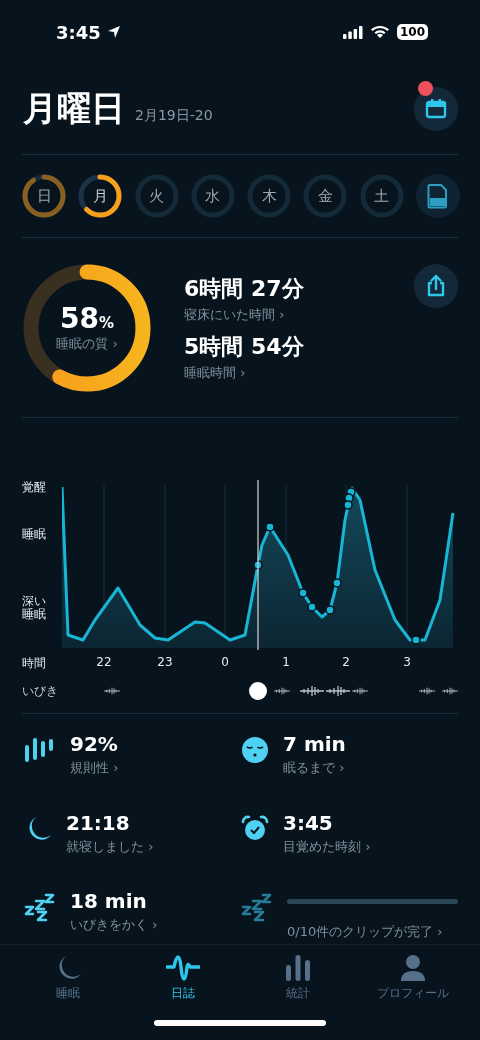 This screenshot has height=1040, width=480. Describe the element at coordinates (94, 744) in the screenshot. I see `metric-value: 92%` at that location.